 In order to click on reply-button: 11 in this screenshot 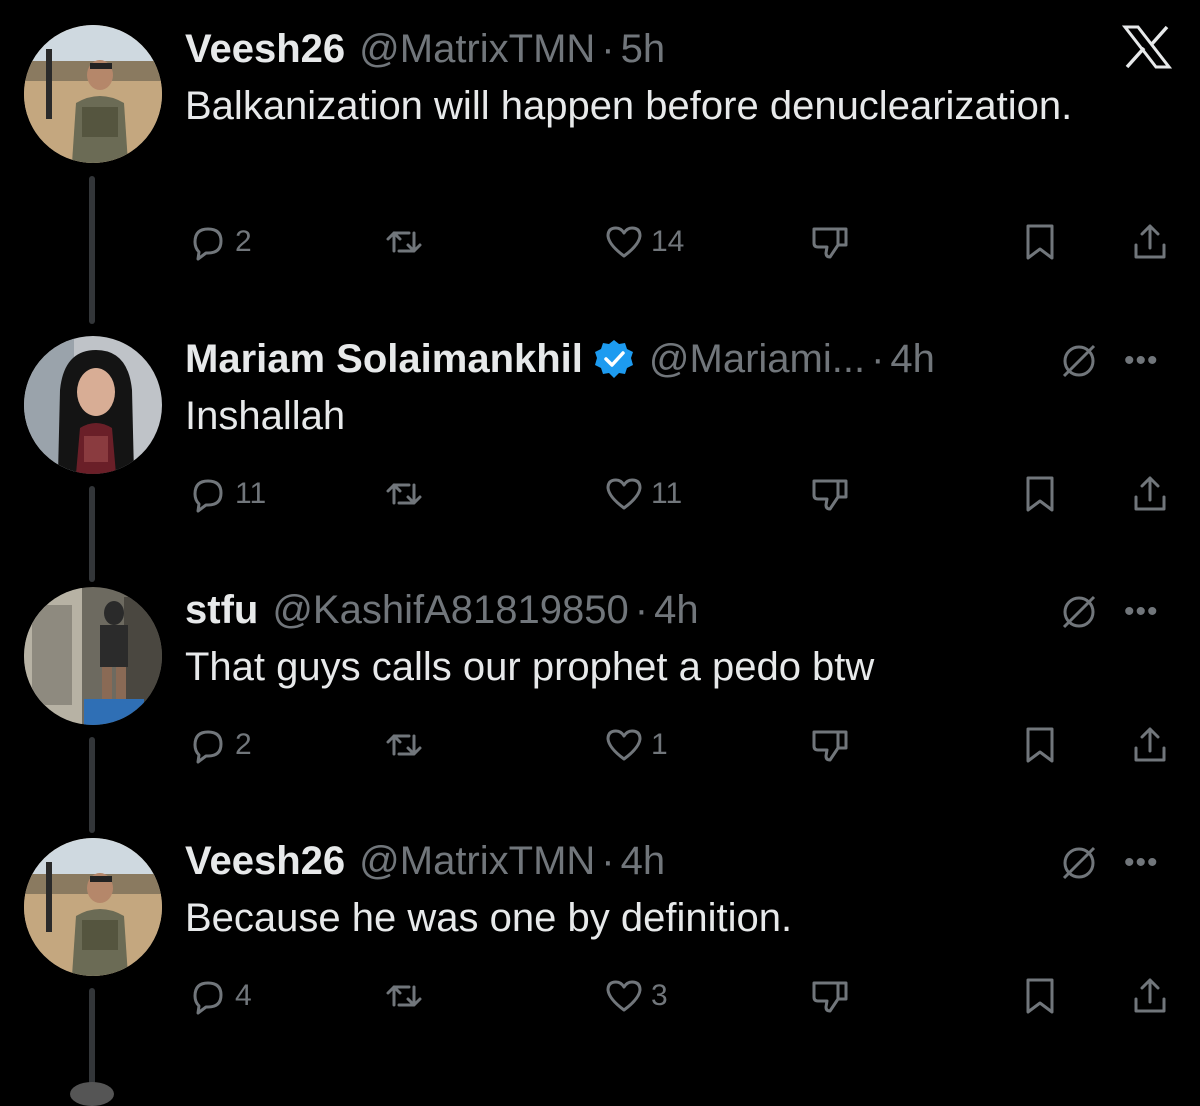, I will do `click(226, 494)`.